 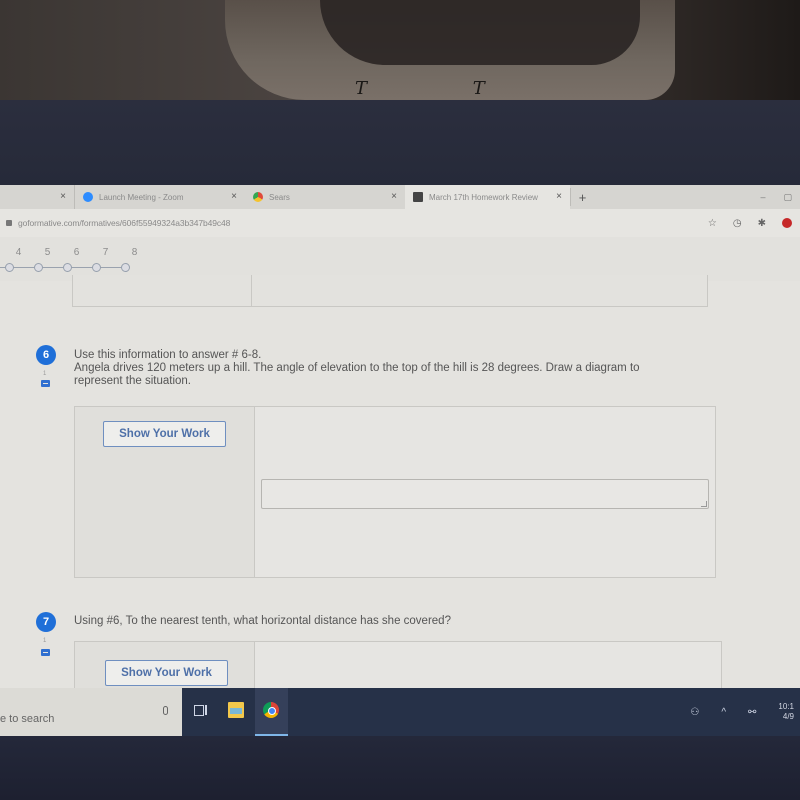 What do you see at coordinates (483, 197) in the screenshot?
I see `tab-label: March 17th Homework Review` at bounding box center [483, 197].